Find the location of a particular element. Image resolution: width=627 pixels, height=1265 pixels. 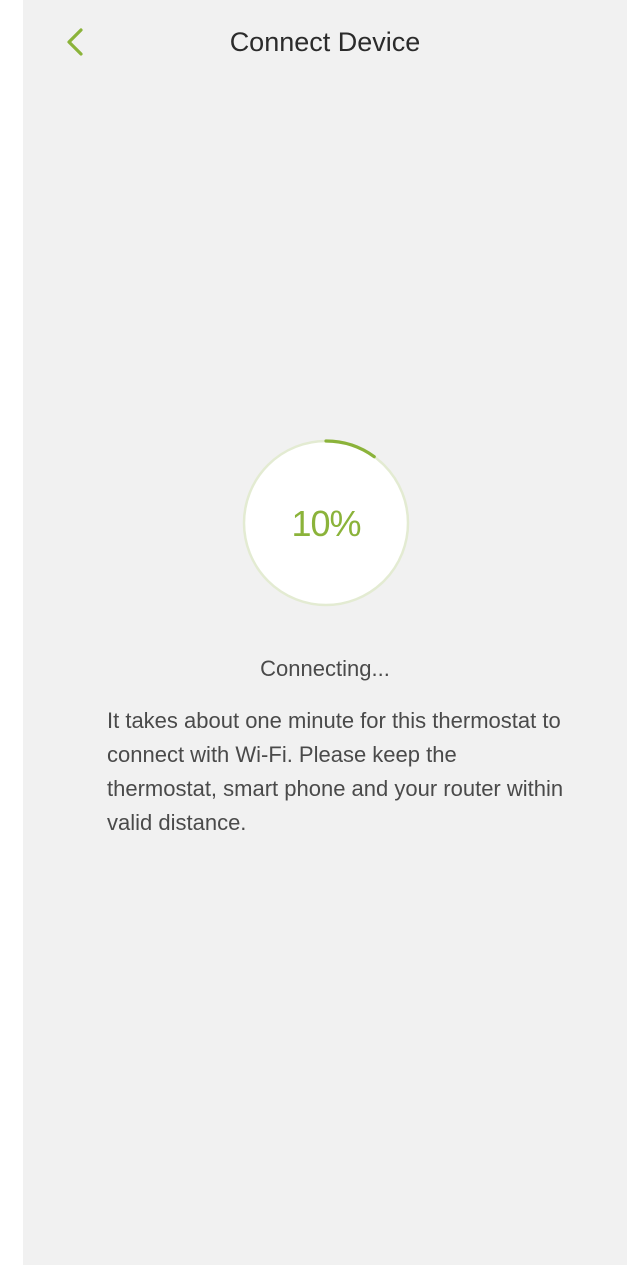

progress-ring: 10% is located at coordinates (326, 523).